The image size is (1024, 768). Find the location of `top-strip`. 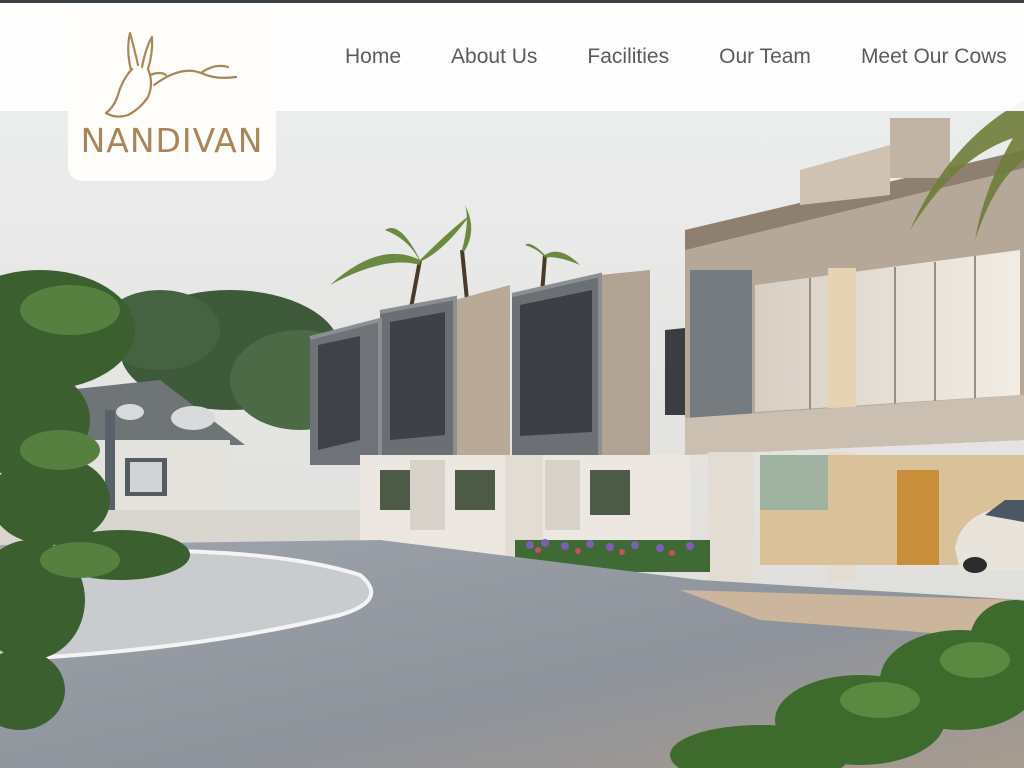

top-strip is located at coordinates (512, 1).